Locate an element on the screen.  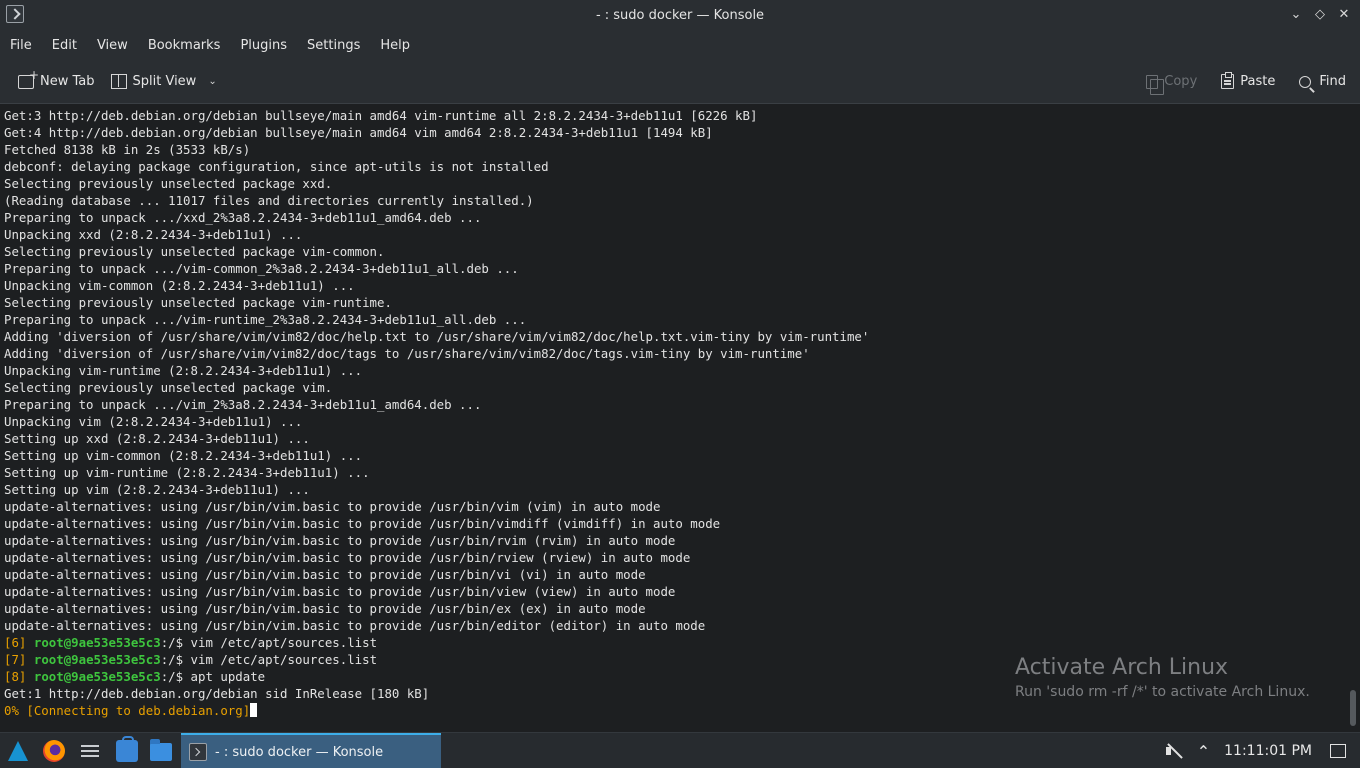
window-controls: ⌄ ◇ ✕ is located at coordinates (1320, 14).